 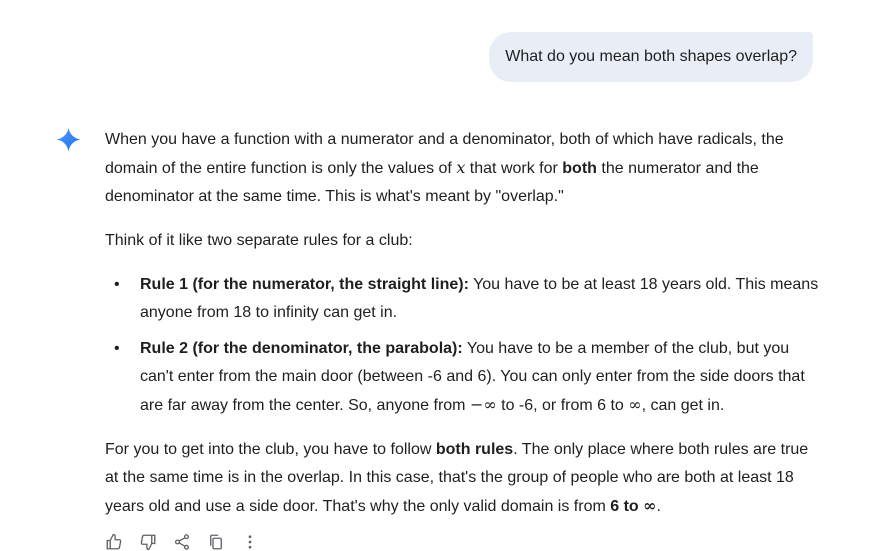 What do you see at coordinates (250, 542) in the screenshot?
I see `more-options-icon` at bounding box center [250, 542].